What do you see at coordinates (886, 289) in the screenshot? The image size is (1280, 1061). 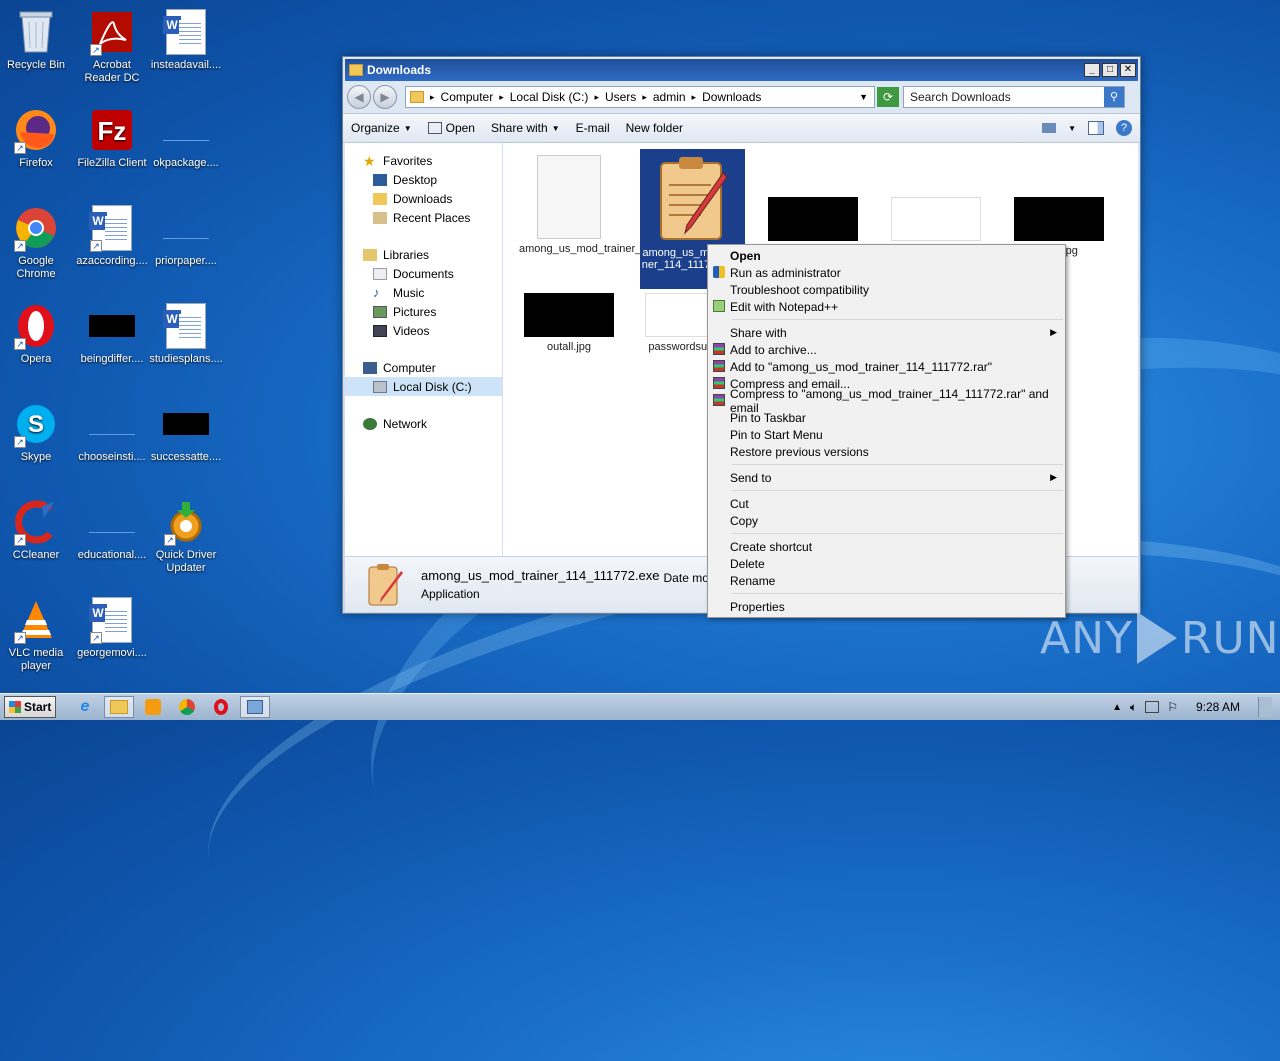 I see `menu-item-troubleshoot-compatibility: Troubleshoot compatibility` at bounding box center [886, 289].